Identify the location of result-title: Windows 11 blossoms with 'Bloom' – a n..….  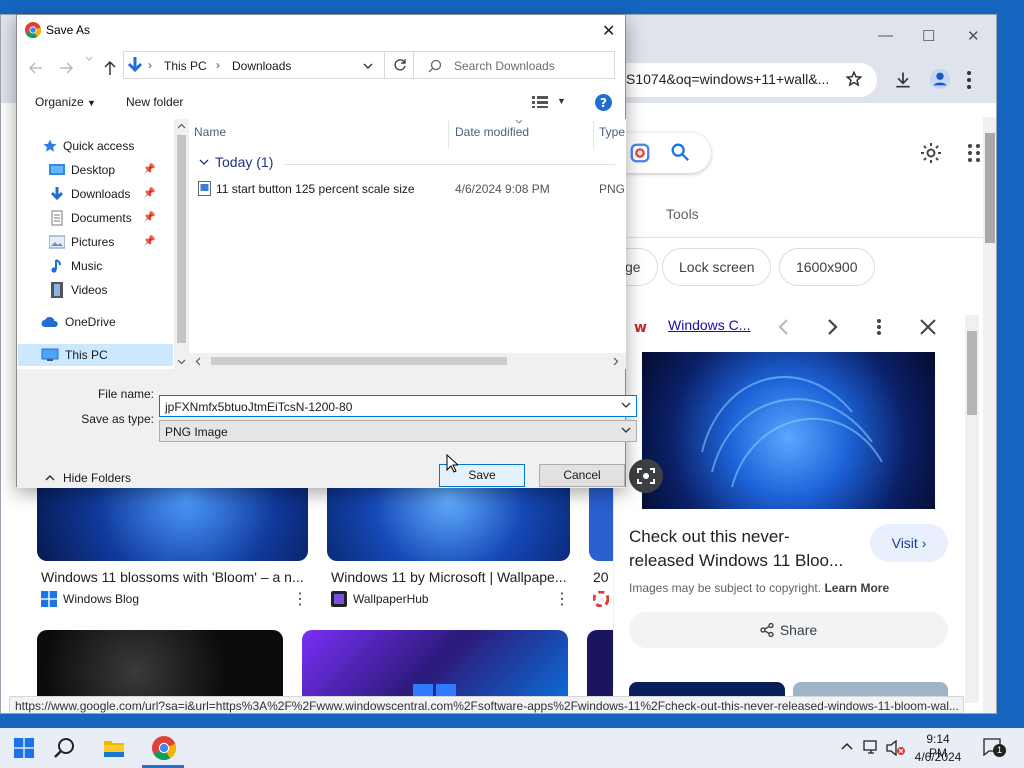
(172, 577).